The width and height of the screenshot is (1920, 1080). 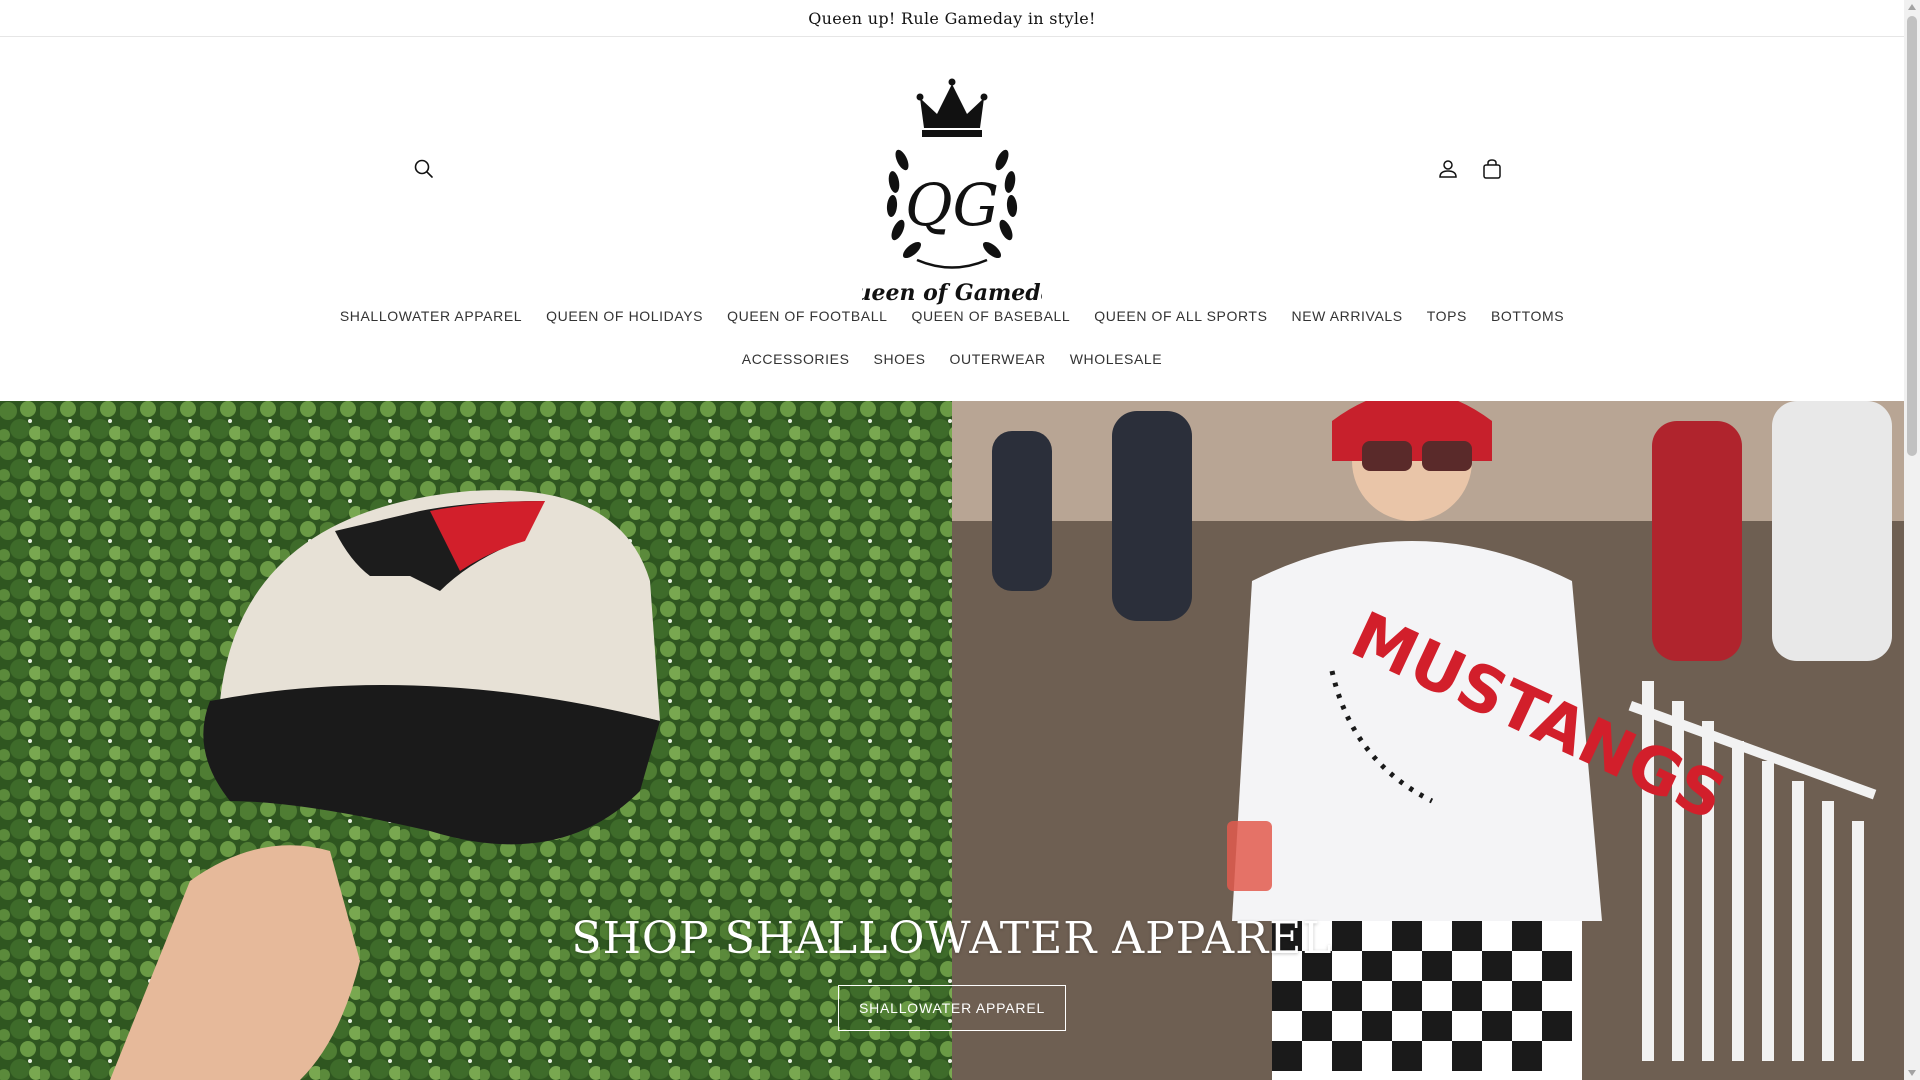 I want to click on shop-shallowater-button: SHALLOWATER APPAREL, so click(x=952, y=1008).